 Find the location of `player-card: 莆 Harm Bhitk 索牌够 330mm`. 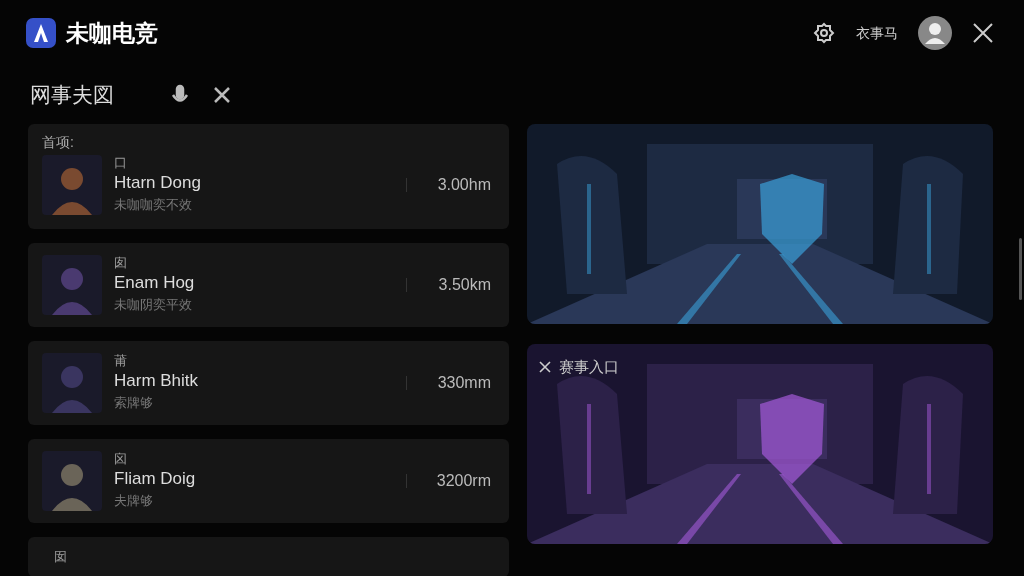

player-card: 莆 Harm Bhitk 索牌够 330mm is located at coordinates (268, 383).